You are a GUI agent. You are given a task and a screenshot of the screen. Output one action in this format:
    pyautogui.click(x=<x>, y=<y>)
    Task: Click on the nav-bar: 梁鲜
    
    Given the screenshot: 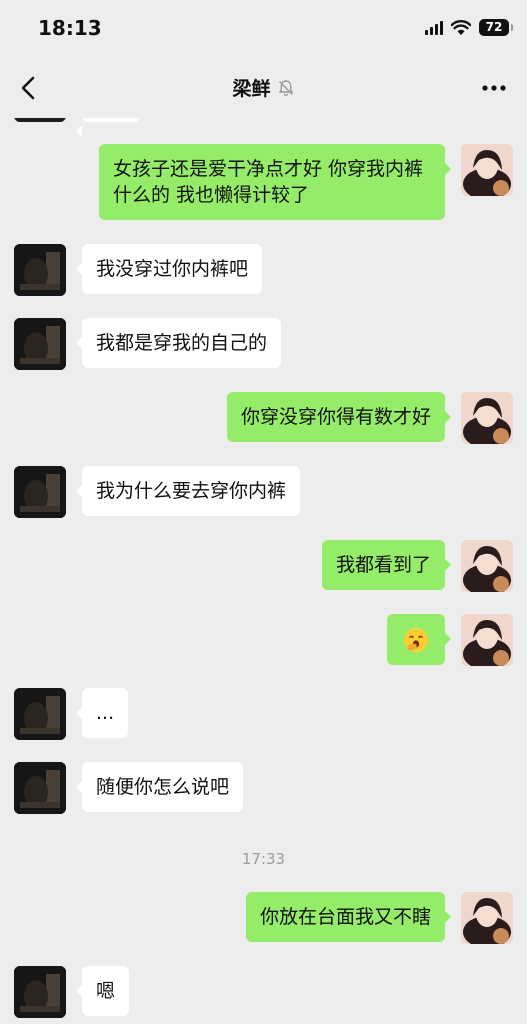 What is the action you would take?
    pyautogui.click(x=263, y=88)
    